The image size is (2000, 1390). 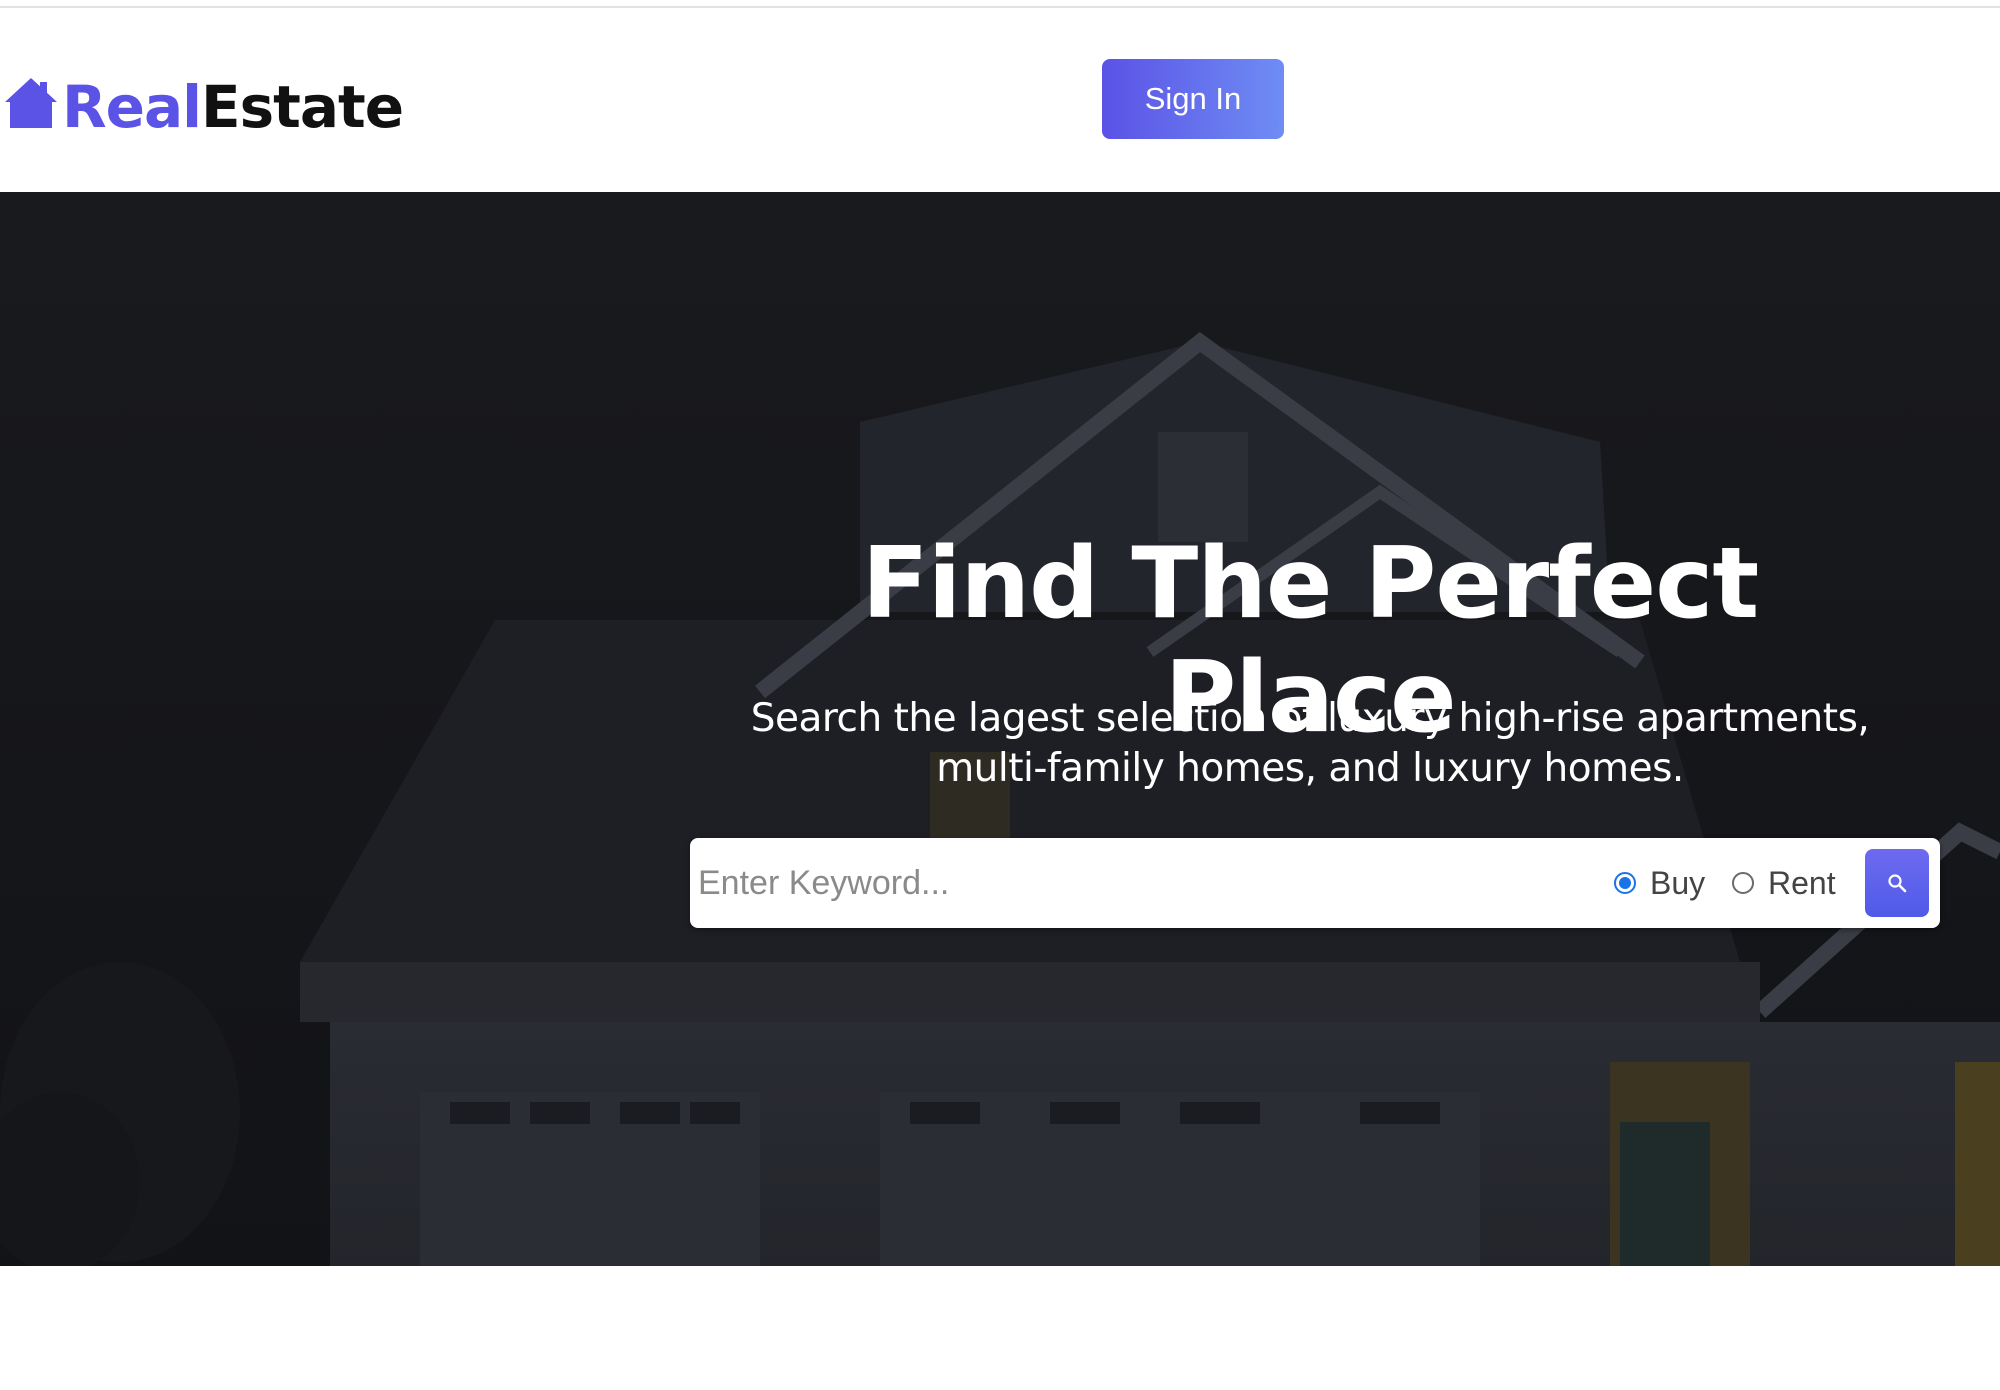 I want to click on hero-subtitle-line-2: multi-family homes, and luxury homes., so click(x=1310, y=768).